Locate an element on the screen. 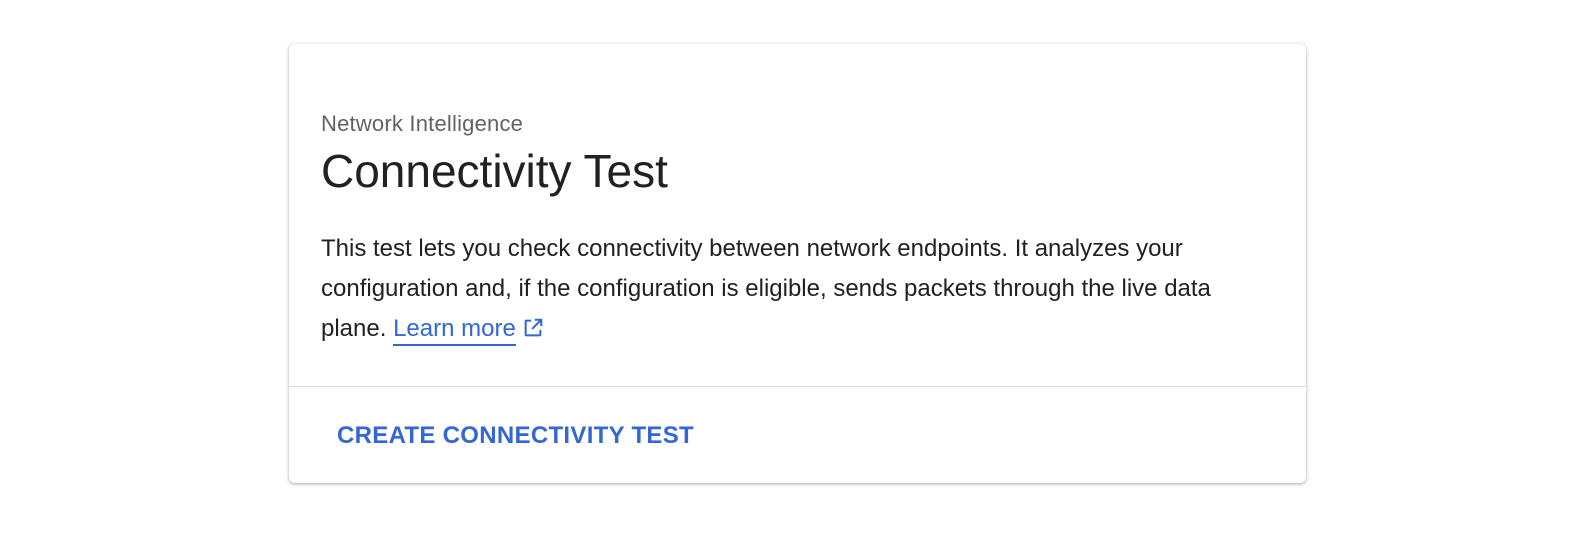  learn-more-link: Learn more is located at coordinates (454, 330).